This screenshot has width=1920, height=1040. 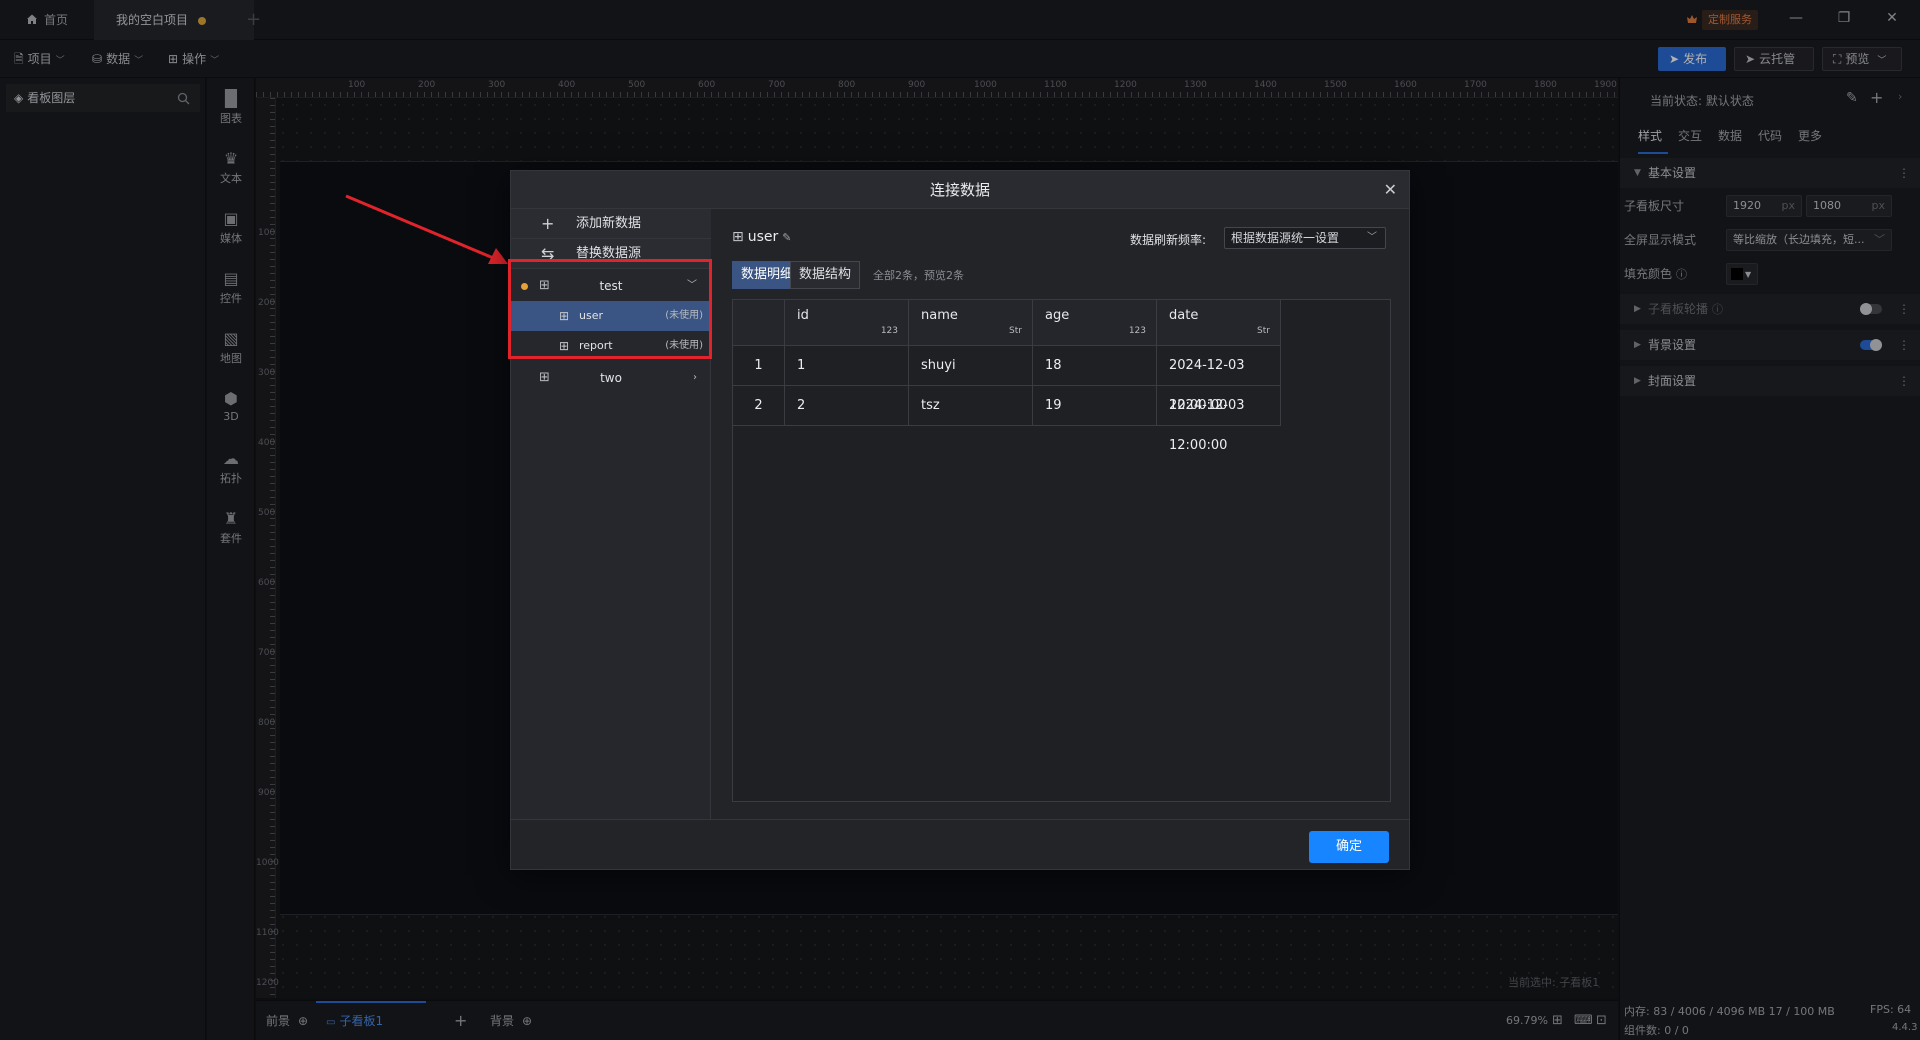 I want to click on datasource-two: ⊞ two ›, so click(x=611, y=378).